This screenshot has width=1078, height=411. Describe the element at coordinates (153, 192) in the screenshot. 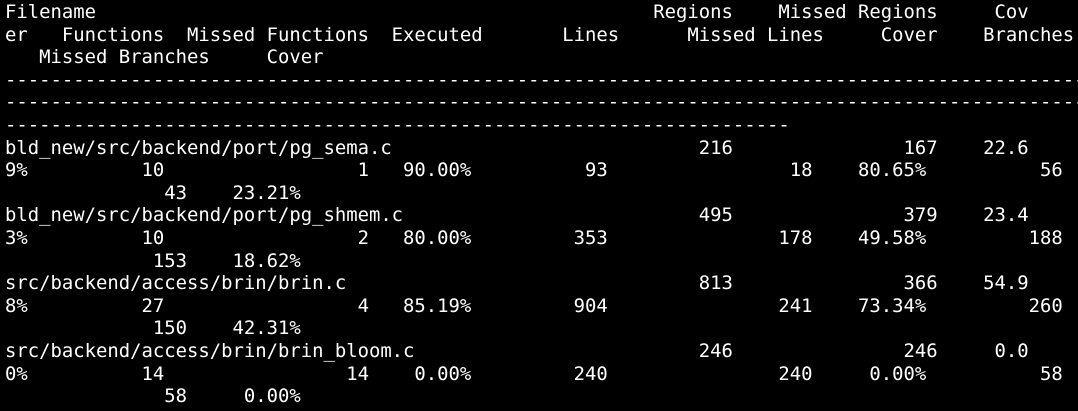

I see `file-row-branches: 43 23.21%` at that location.